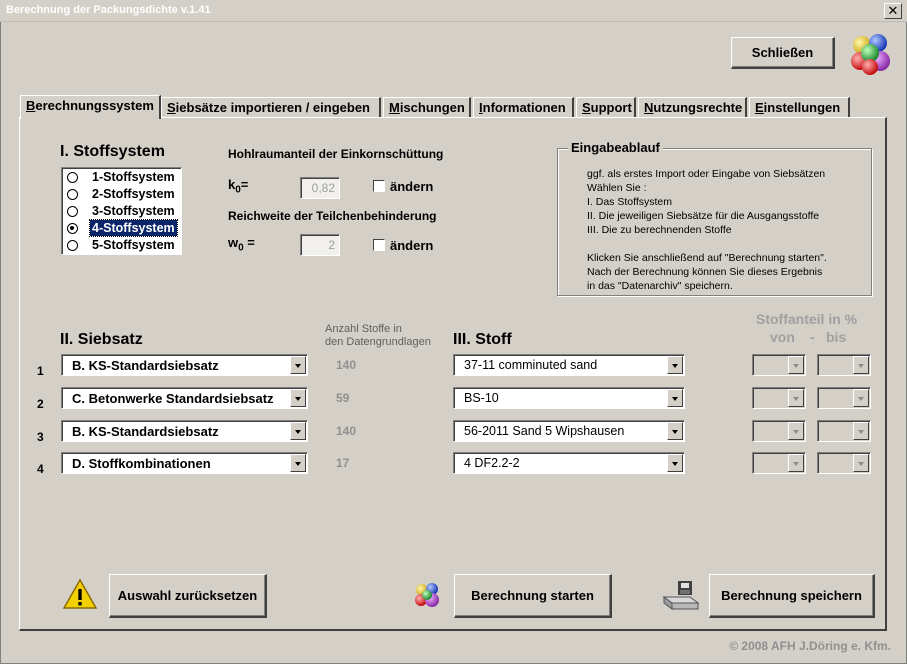 Image resolution: width=907 pixels, height=664 pixels. I want to click on stoff-heading: III. Stoff, so click(482, 339).